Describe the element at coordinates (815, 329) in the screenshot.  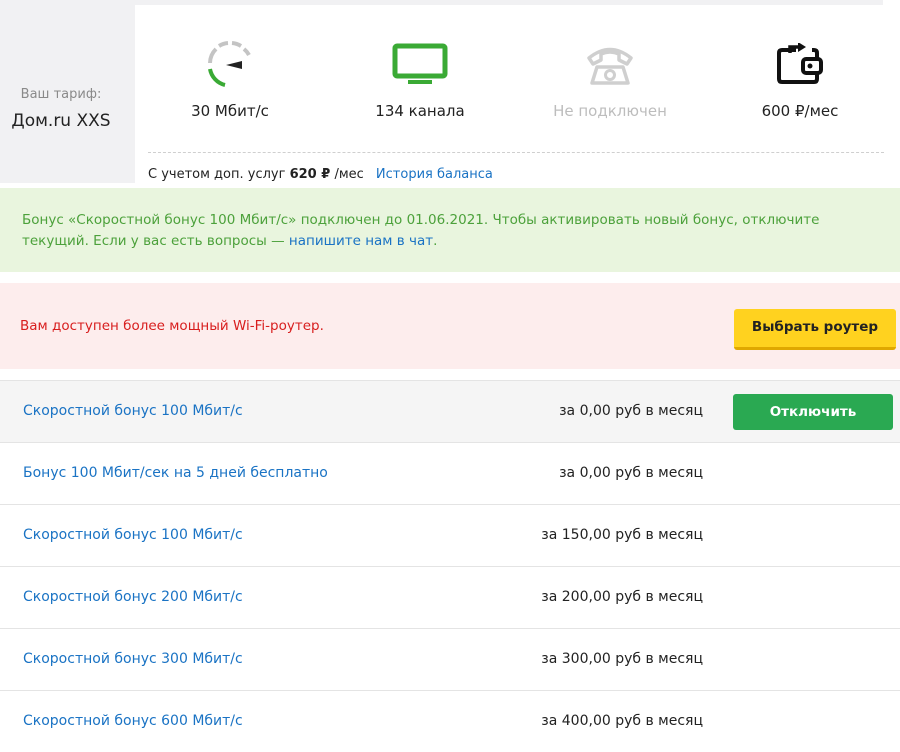
I see `choose-router-button: Выбрать роутер` at that location.